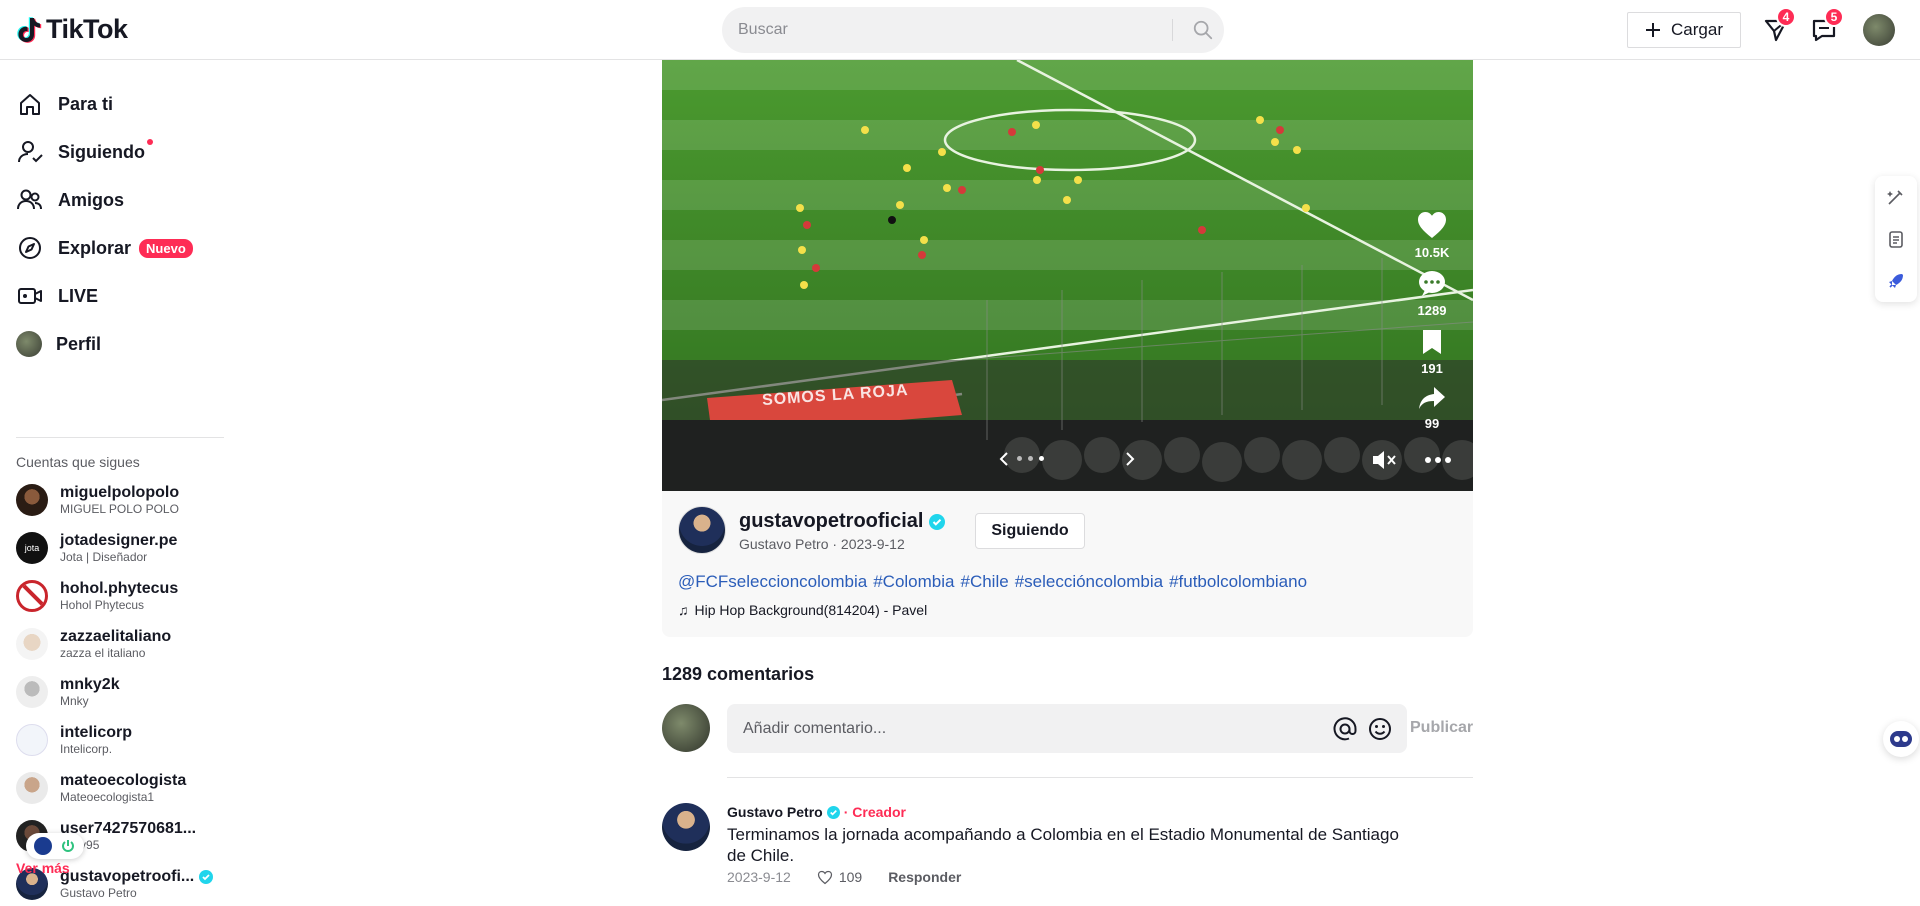  What do you see at coordinates (802, 610) in the screenshot?
I see `music-link: ♫ Hip Hop Background(814204) - Pavel` at bounding box center [802, 610].